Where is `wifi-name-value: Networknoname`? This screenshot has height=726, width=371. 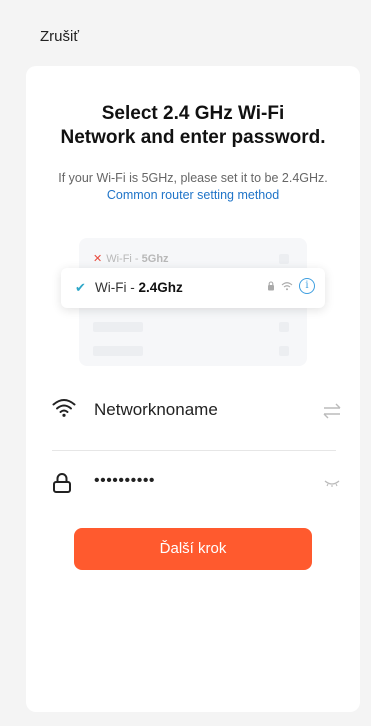
wifi-name-value: Networknoname is located at coordinates (156, 409).